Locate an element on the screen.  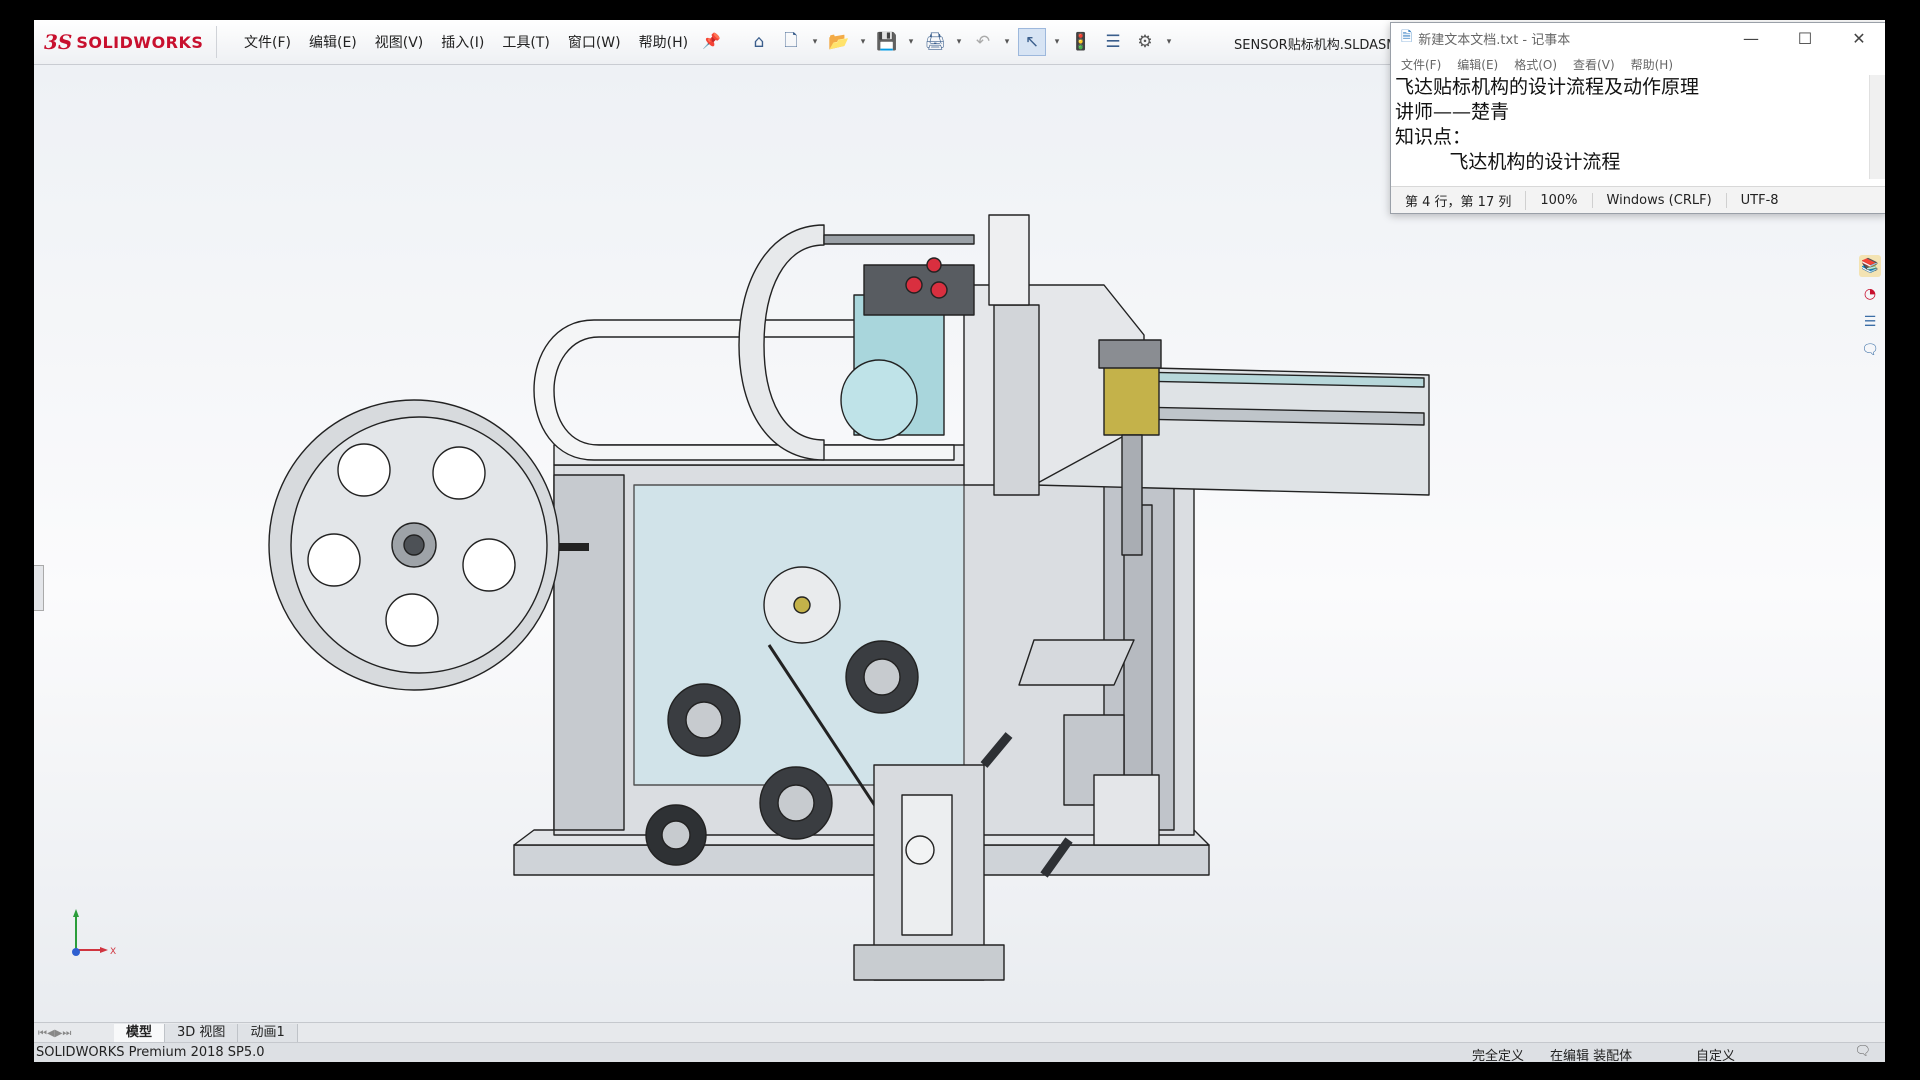
print-dropdown-icon: ▾ is located at coordinates (959, 42).